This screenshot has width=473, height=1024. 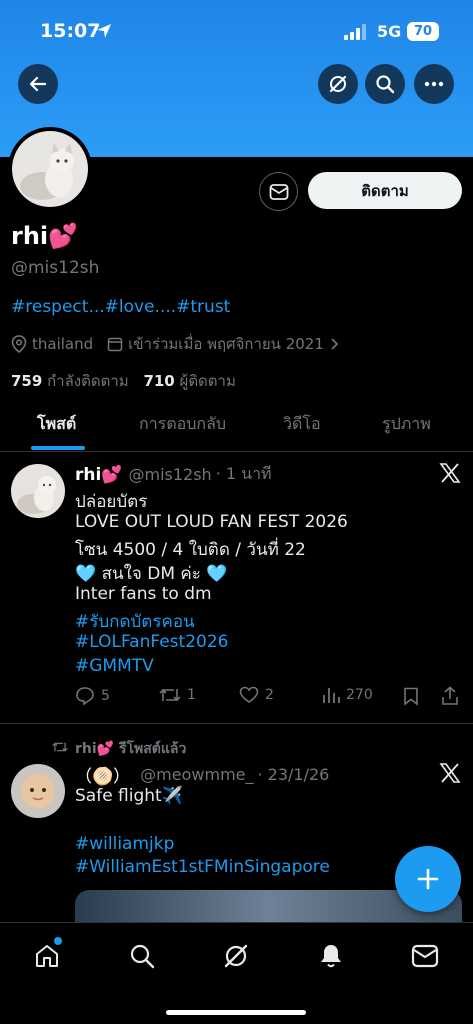 I want to click on post-header: rhi💕 @mis12sh · 1 นาที, so click(x=173, y=474).